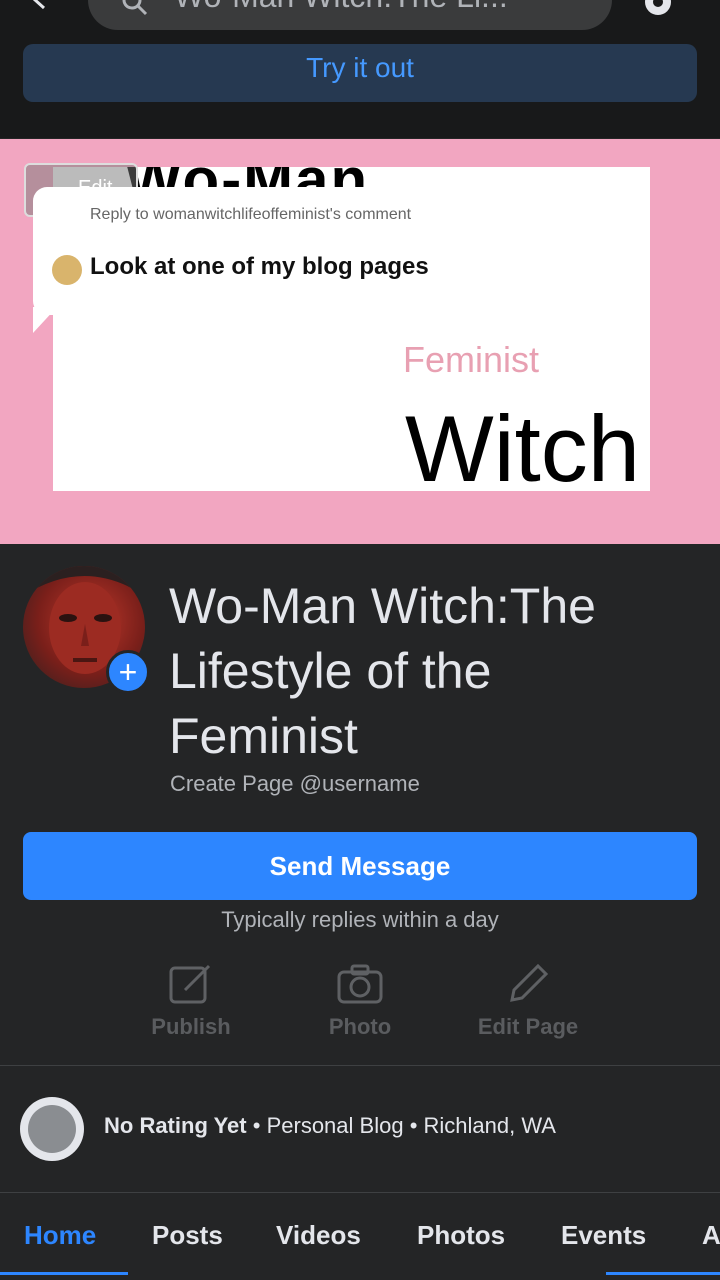 Image resolution: width=720 pixels, height=1280 pixels. What do you see at coordinates (360, 73) in the screenshot?
I see `try-it-out-button: Try it out` at bounding box center [360, 73].